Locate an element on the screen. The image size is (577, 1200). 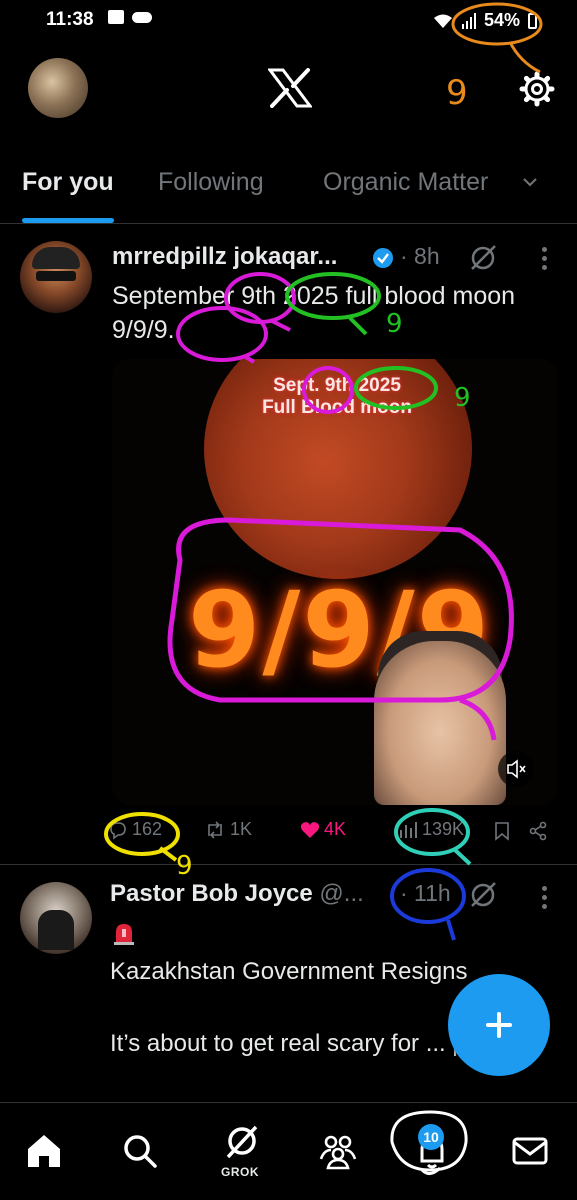
gallery-icon is located at coordinates (116, 17).